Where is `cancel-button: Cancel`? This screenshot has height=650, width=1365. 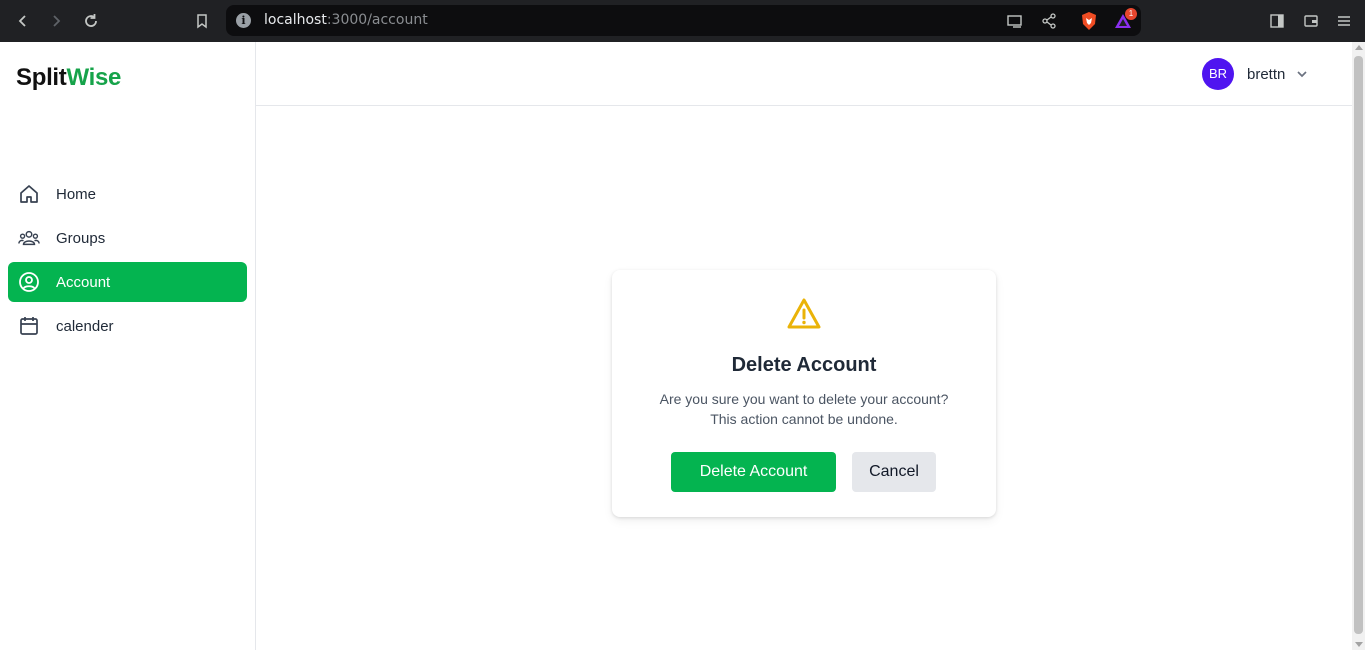 cancel-button: Cancel is located at coordinates (894, 472).